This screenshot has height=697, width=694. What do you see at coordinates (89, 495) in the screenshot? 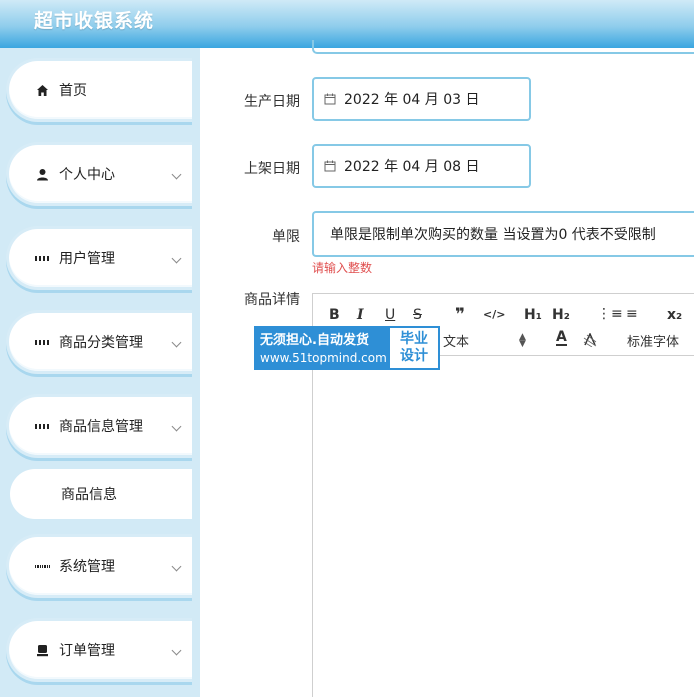
I see `sidebar-subitem-label: 商品信息` at bounding box center [89, 495].